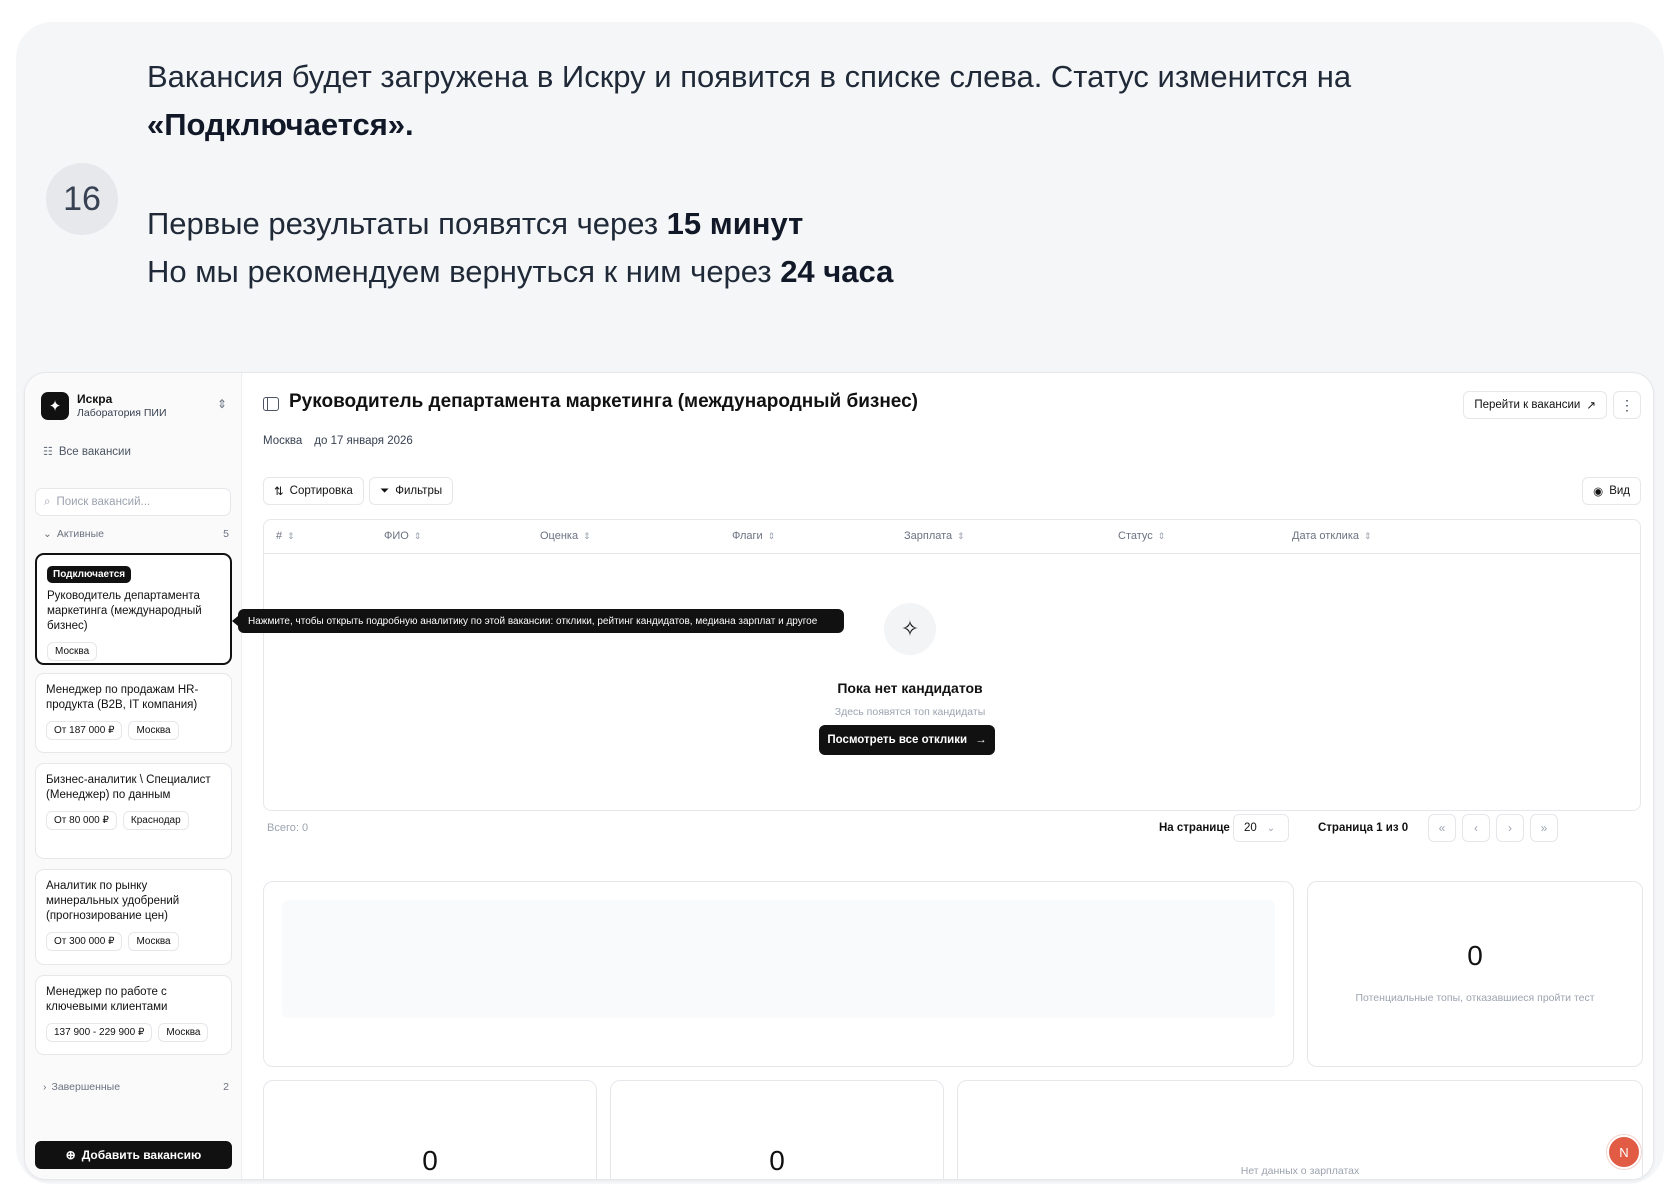 The image size is (1680, 1192). I want to click on chart-panel, so click(778, 974).